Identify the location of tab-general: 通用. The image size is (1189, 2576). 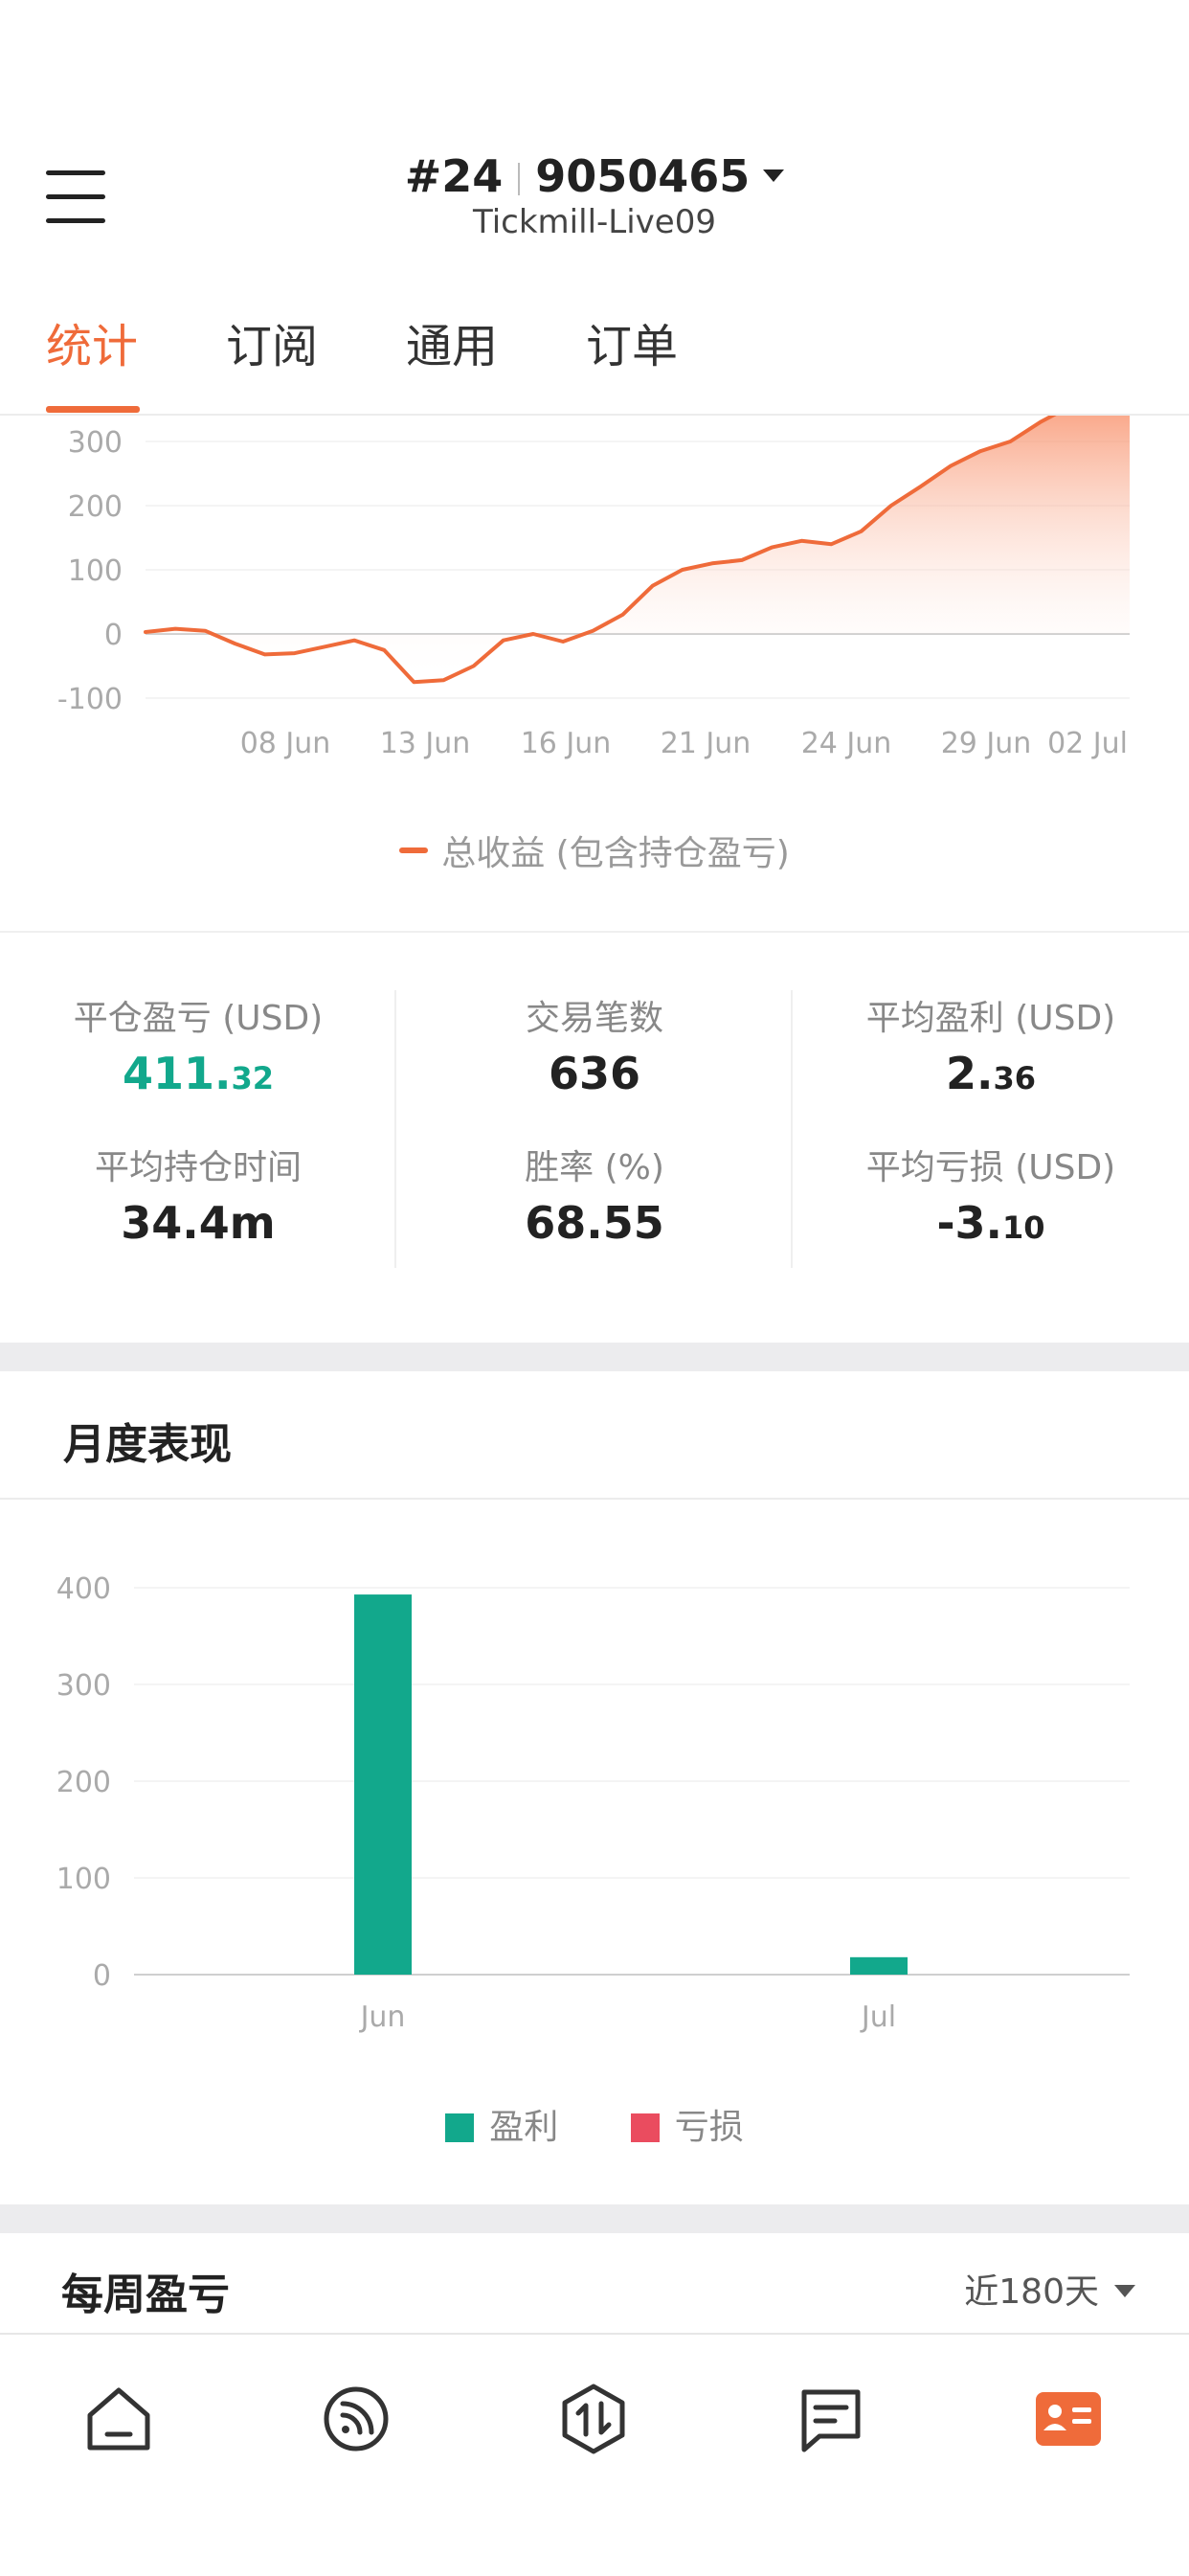
(452, 341).